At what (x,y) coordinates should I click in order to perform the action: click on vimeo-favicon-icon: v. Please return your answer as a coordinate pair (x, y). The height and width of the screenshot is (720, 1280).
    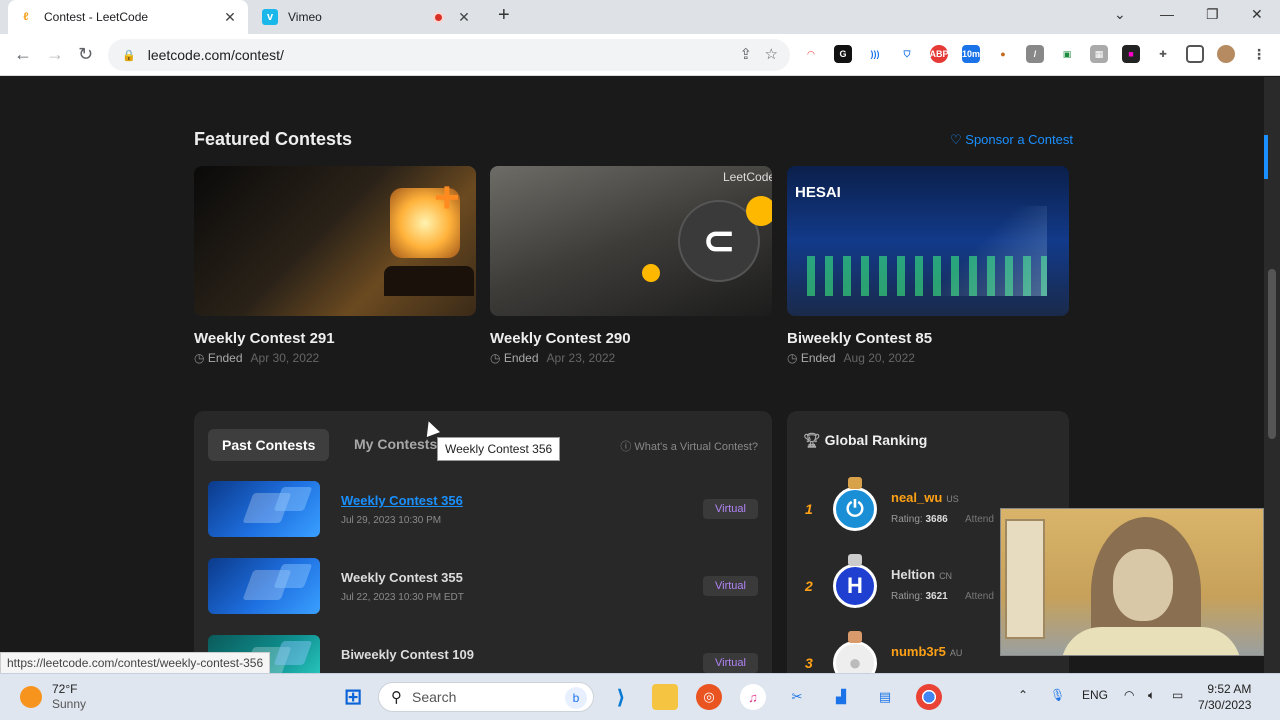
    Looking at the image, I should click on (270, 17).